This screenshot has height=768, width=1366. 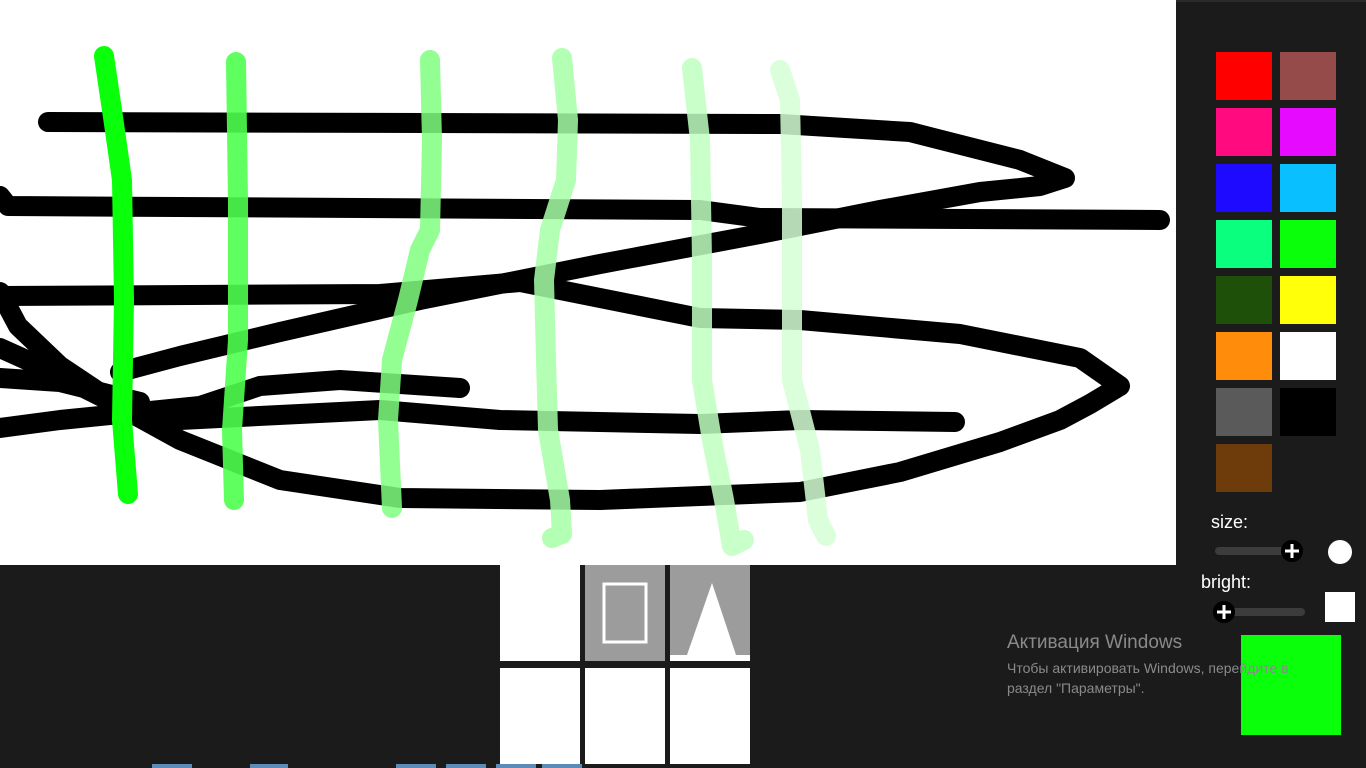 I want to click on size-preview, so click(x=1340, y=552).